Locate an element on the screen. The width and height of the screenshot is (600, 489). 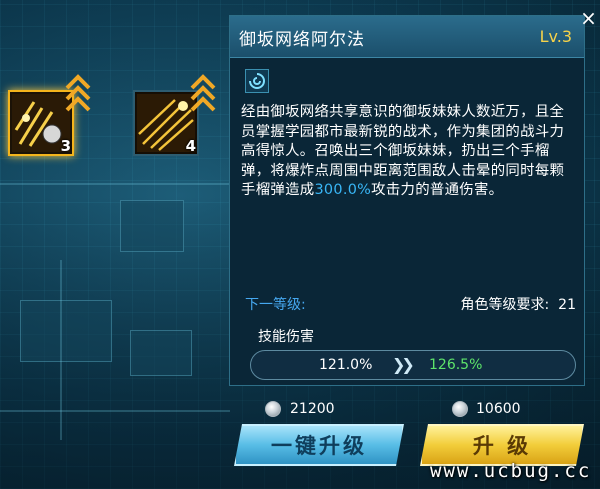
skill-slot-1: 3 is located at coordinates (49, 115).